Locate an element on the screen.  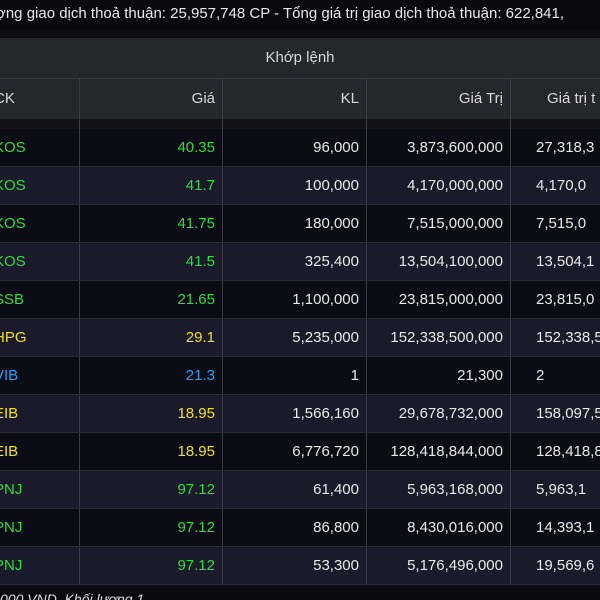
cell-ck: SSB is located at coordinates (40, 299).